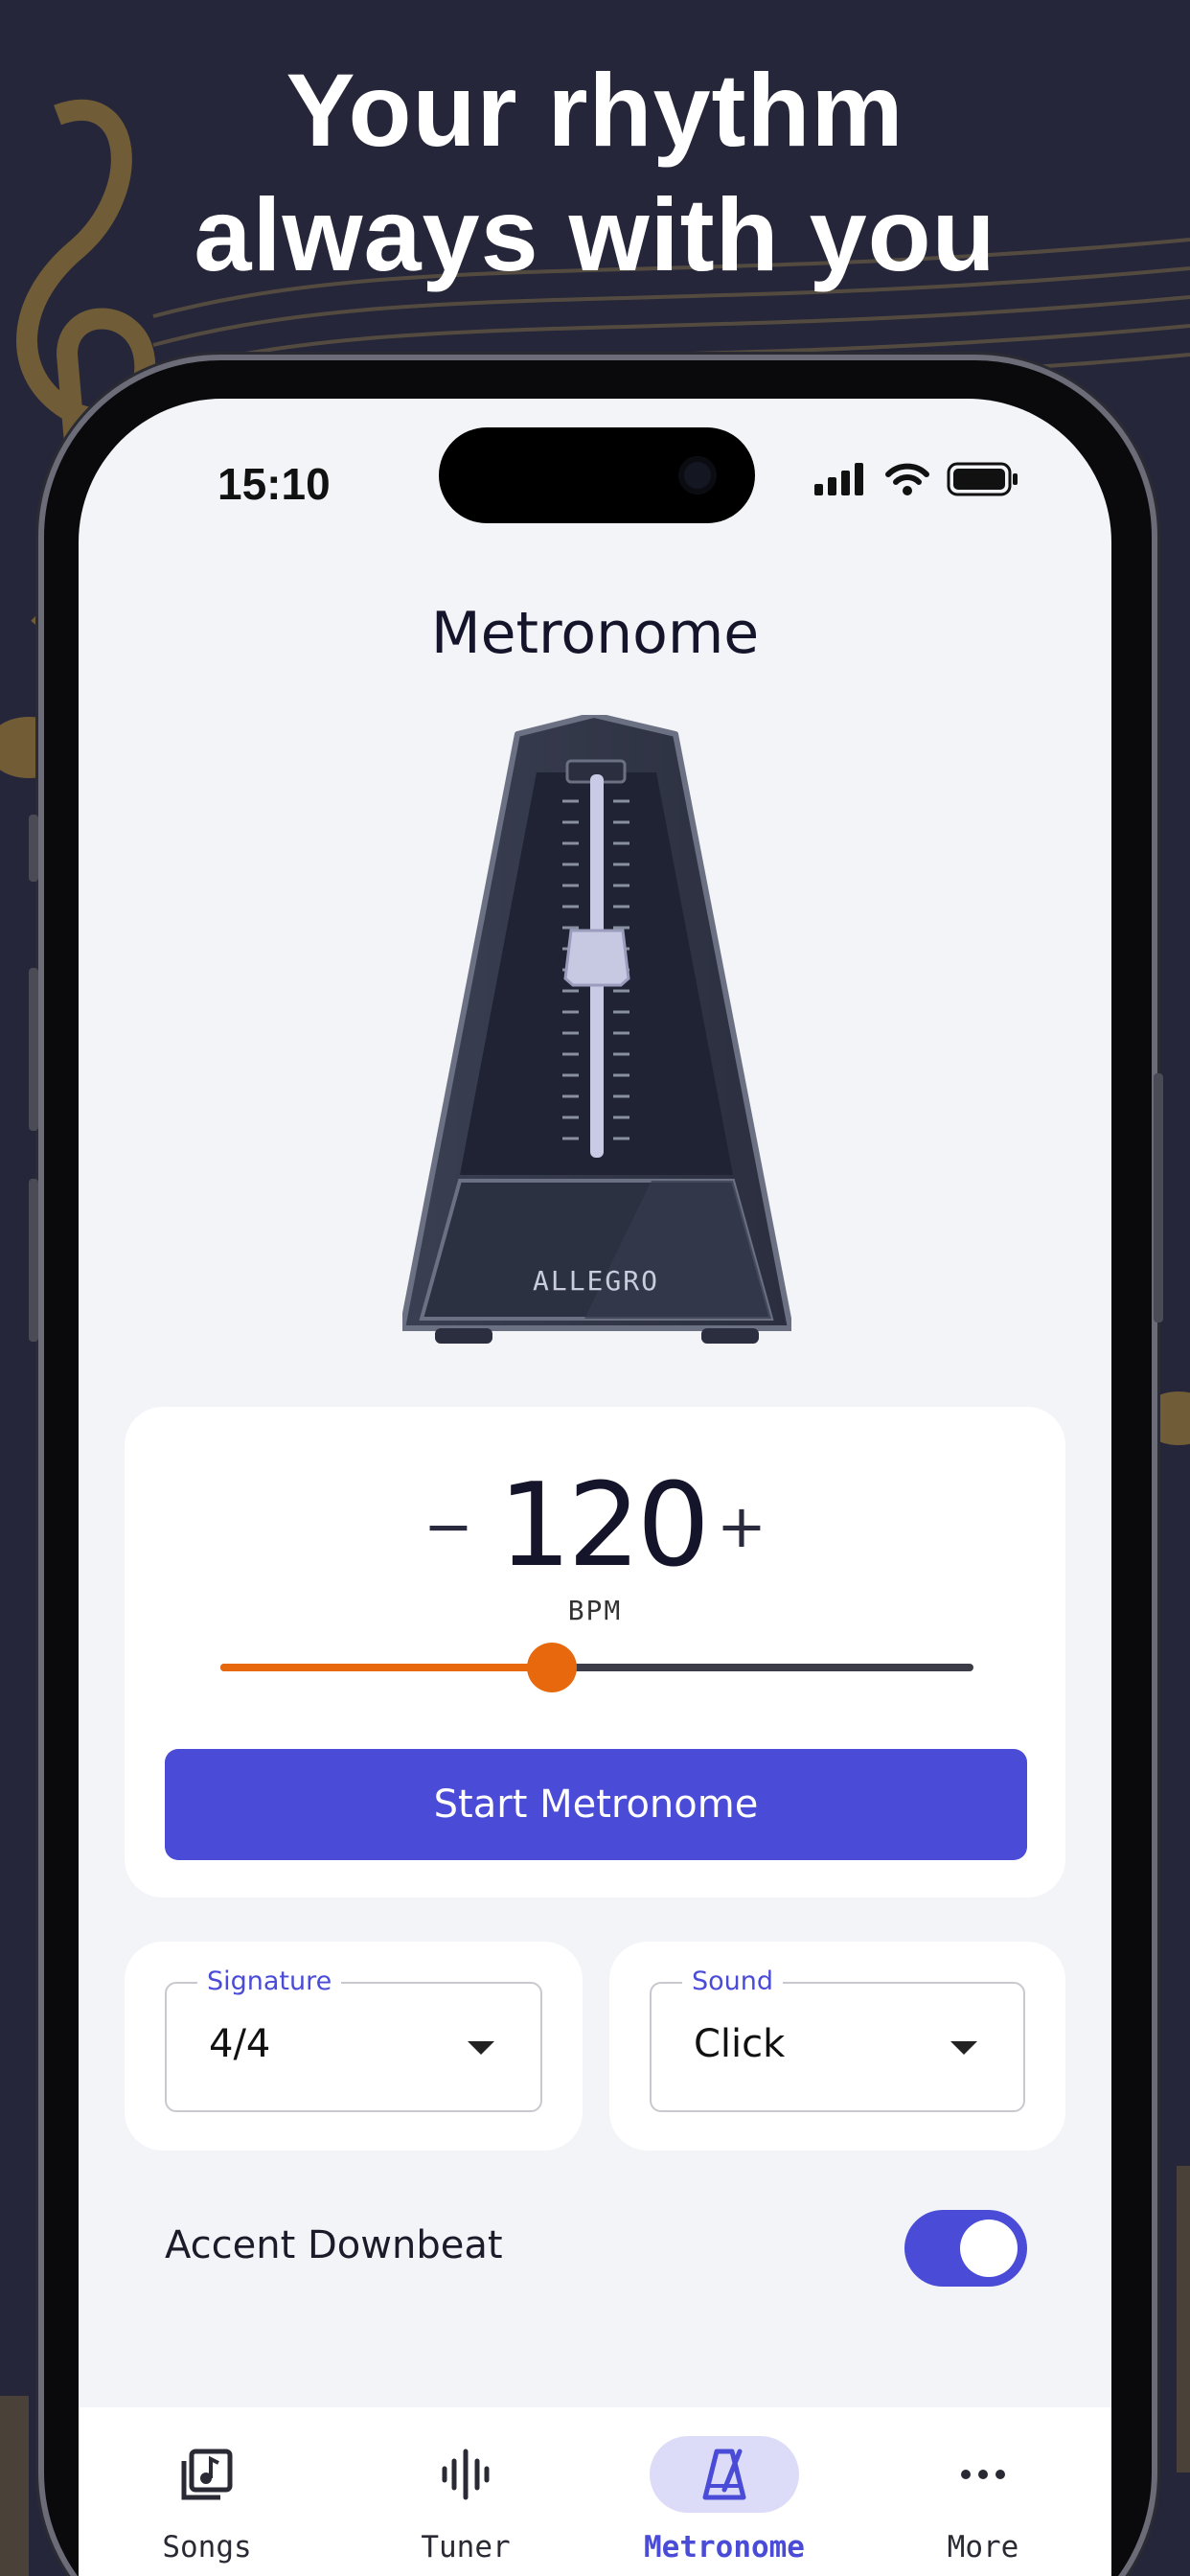 This screenshot has width=1190, height=2576. What do you see at coordinates (604, 1526) in the screenshot?
I see `bpm-value: 120` at bounding box center [604, 1526].